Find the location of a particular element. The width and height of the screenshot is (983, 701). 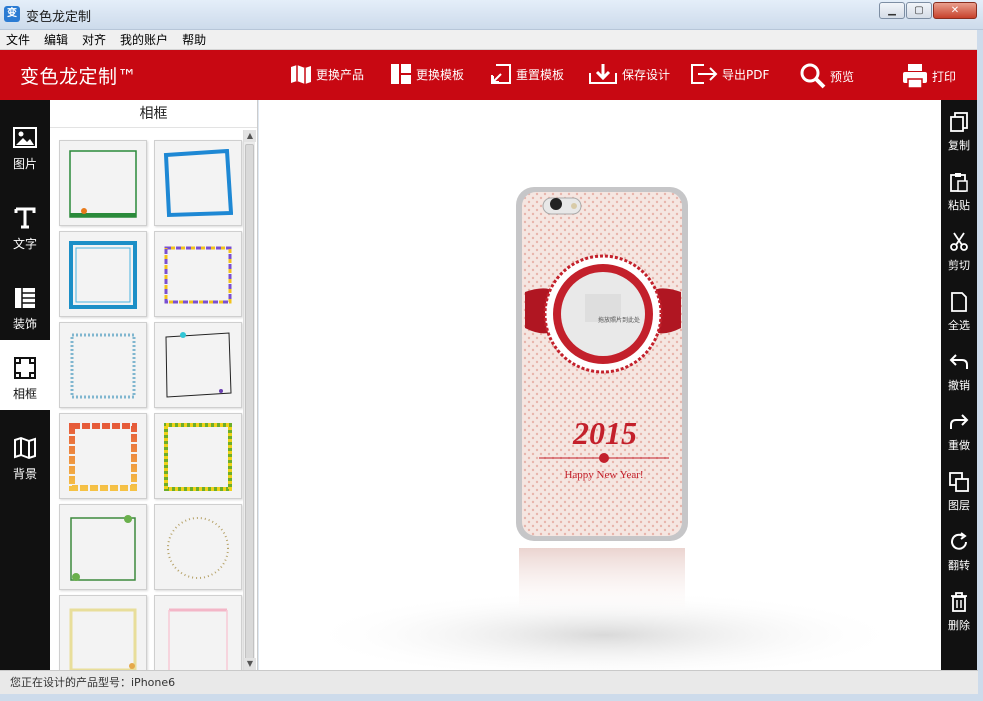

frame-preview-vines is located at coordinates (103, 548).